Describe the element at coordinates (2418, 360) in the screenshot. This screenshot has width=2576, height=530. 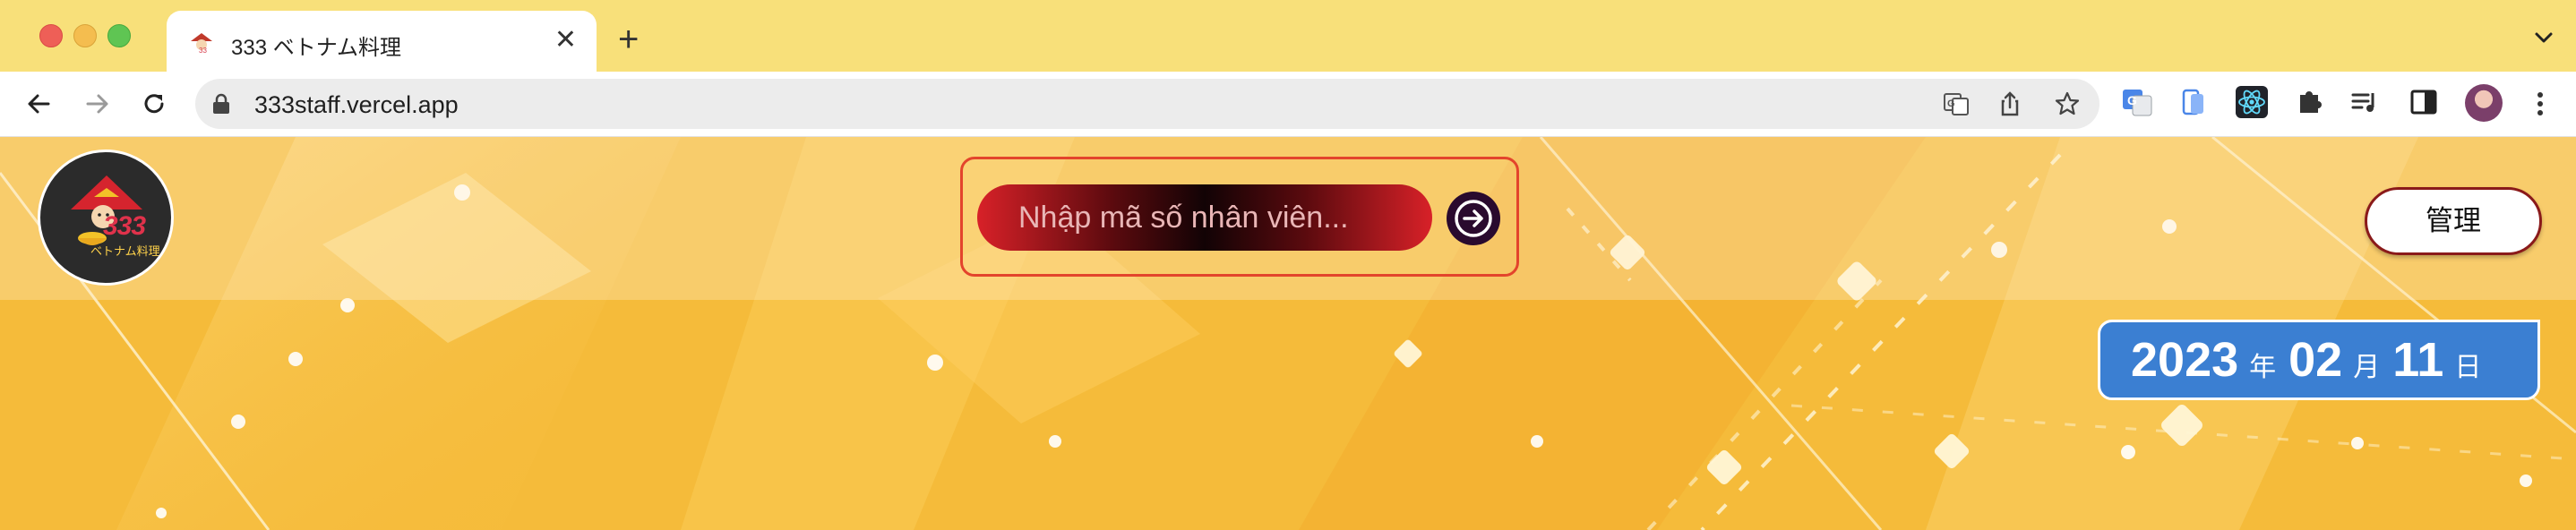
I see `date-day: 11` at that location.